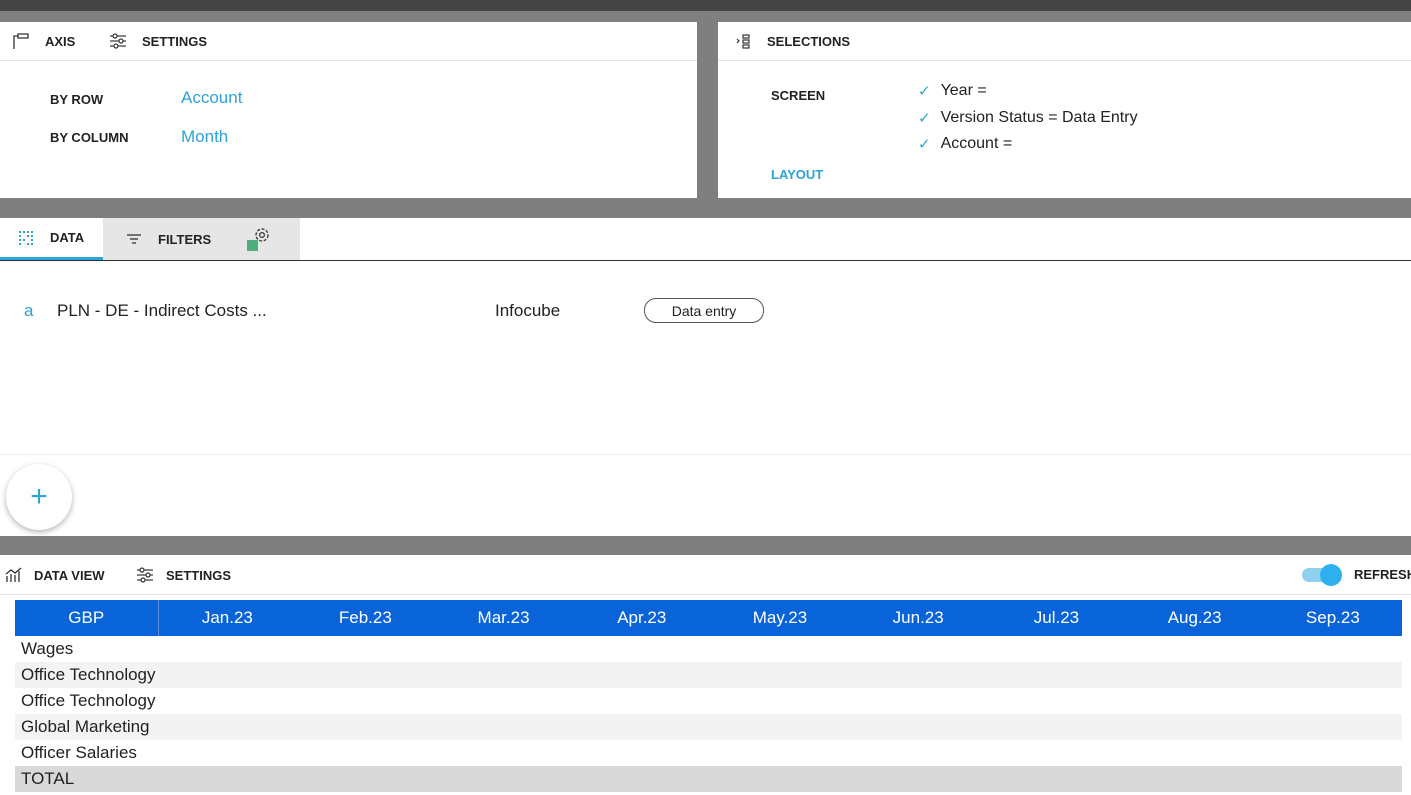 Image resolution: width=1411 pixels, height=795 pixels. What do you see at coordinates (14, 575) in the screenshot?
I see `chart-icon` at bounding box center [14, 575].